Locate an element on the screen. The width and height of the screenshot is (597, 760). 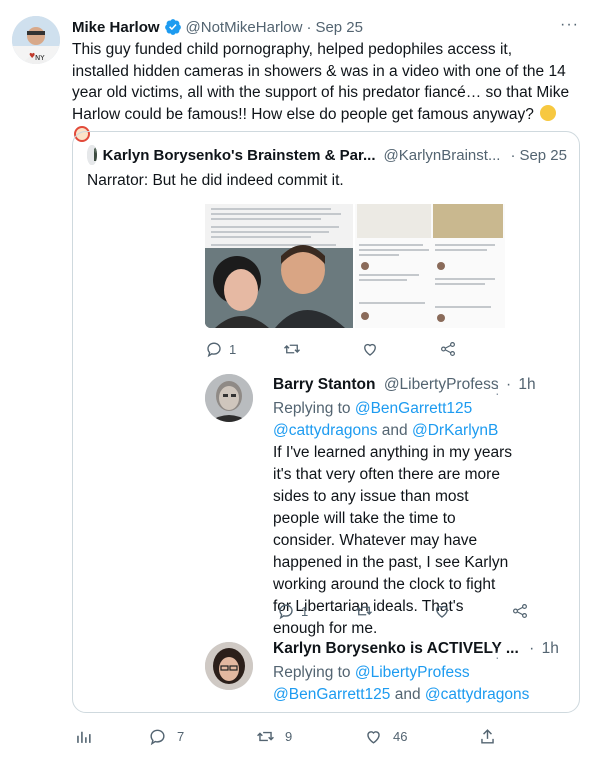
reply1-share-action is located at coordinates (520, 611).